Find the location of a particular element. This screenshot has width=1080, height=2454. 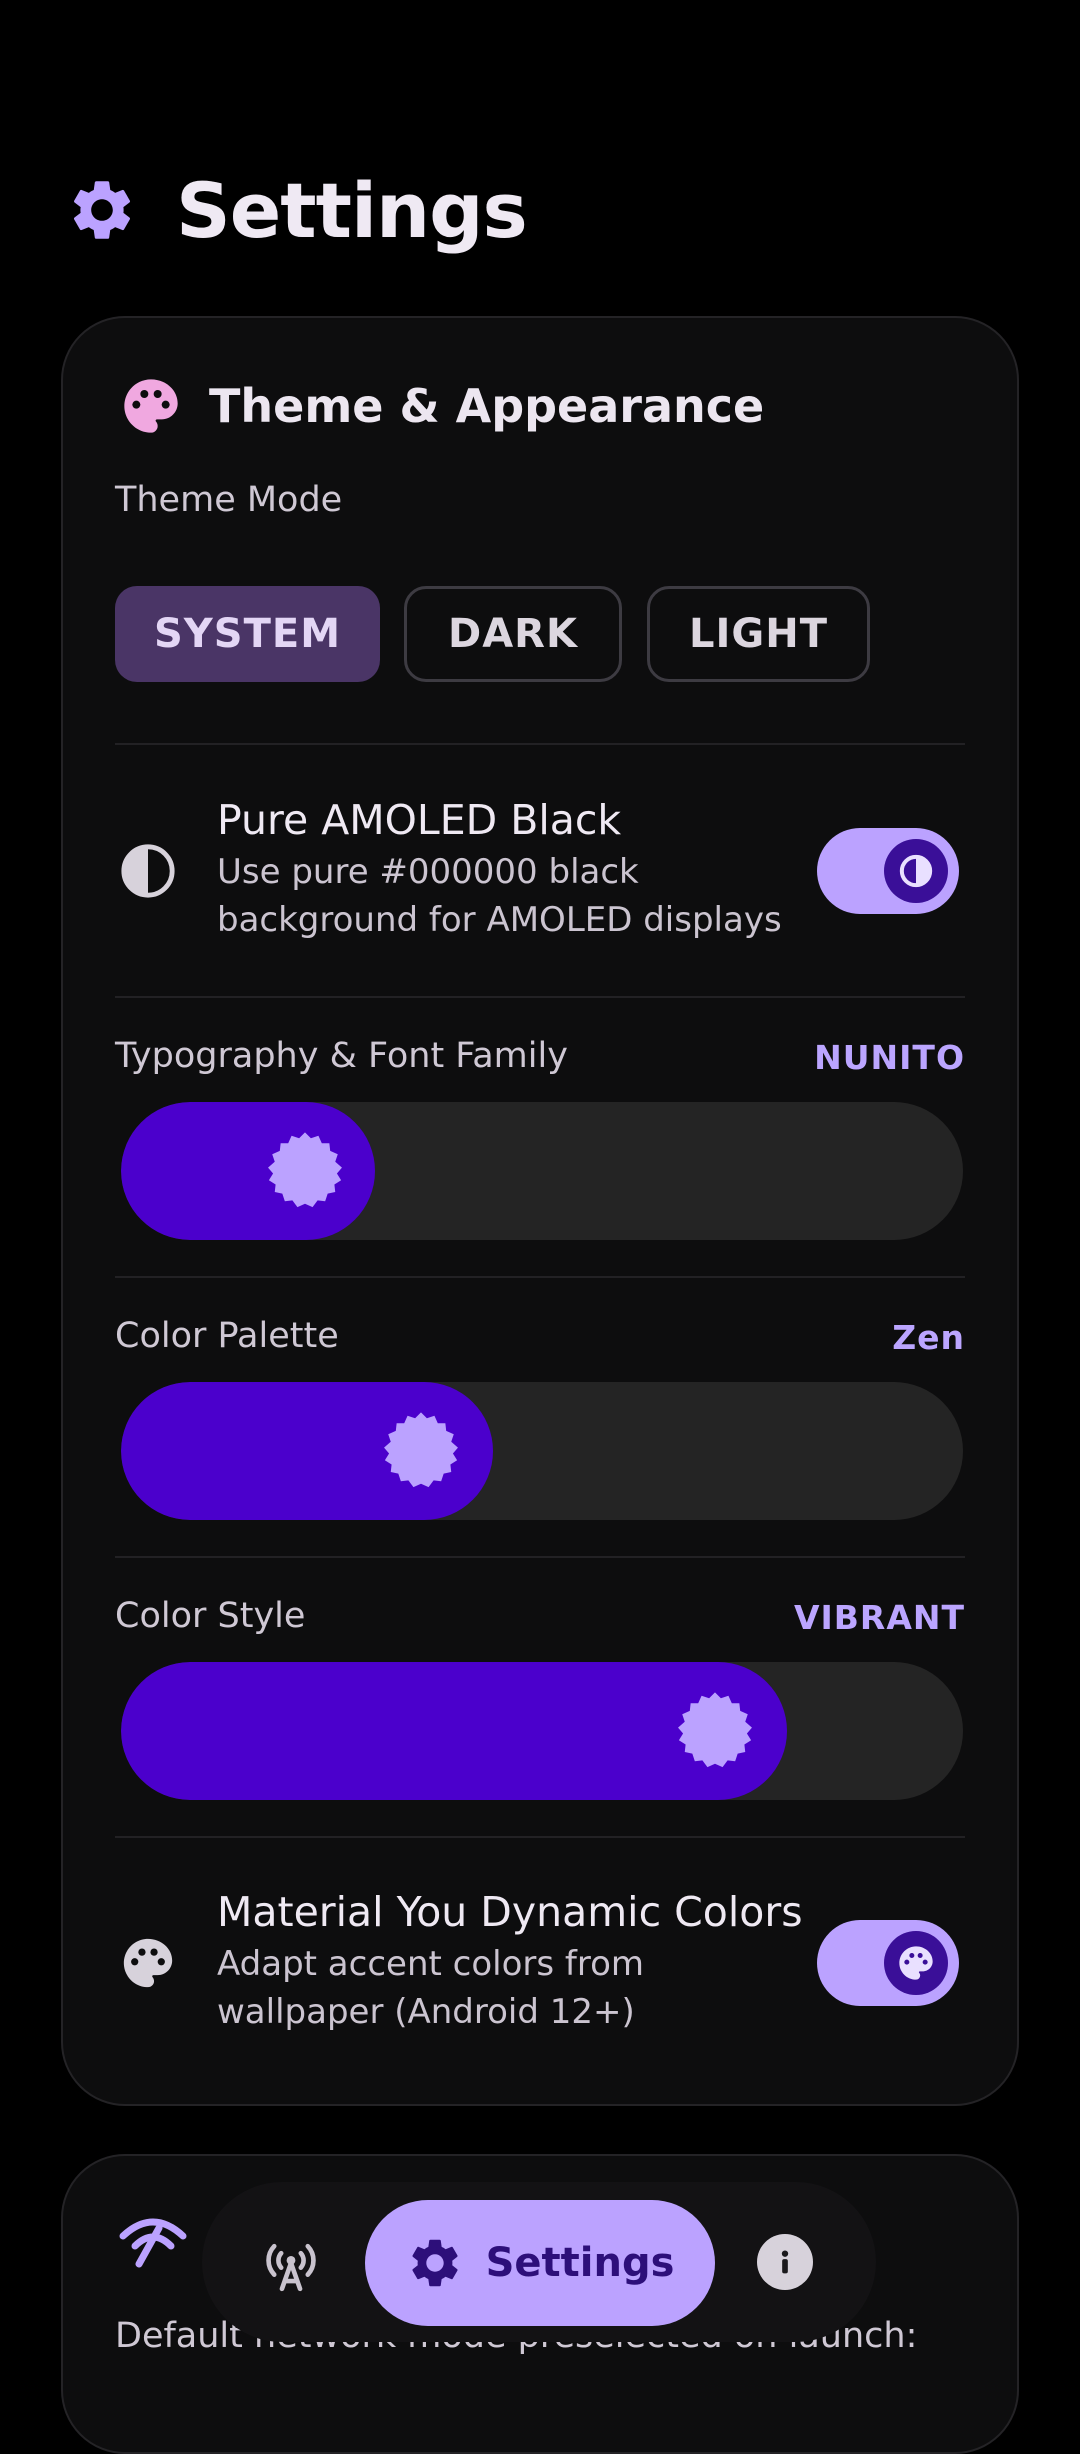

theme-mode-dark-button: DARK is located at coordinates (513, 634).